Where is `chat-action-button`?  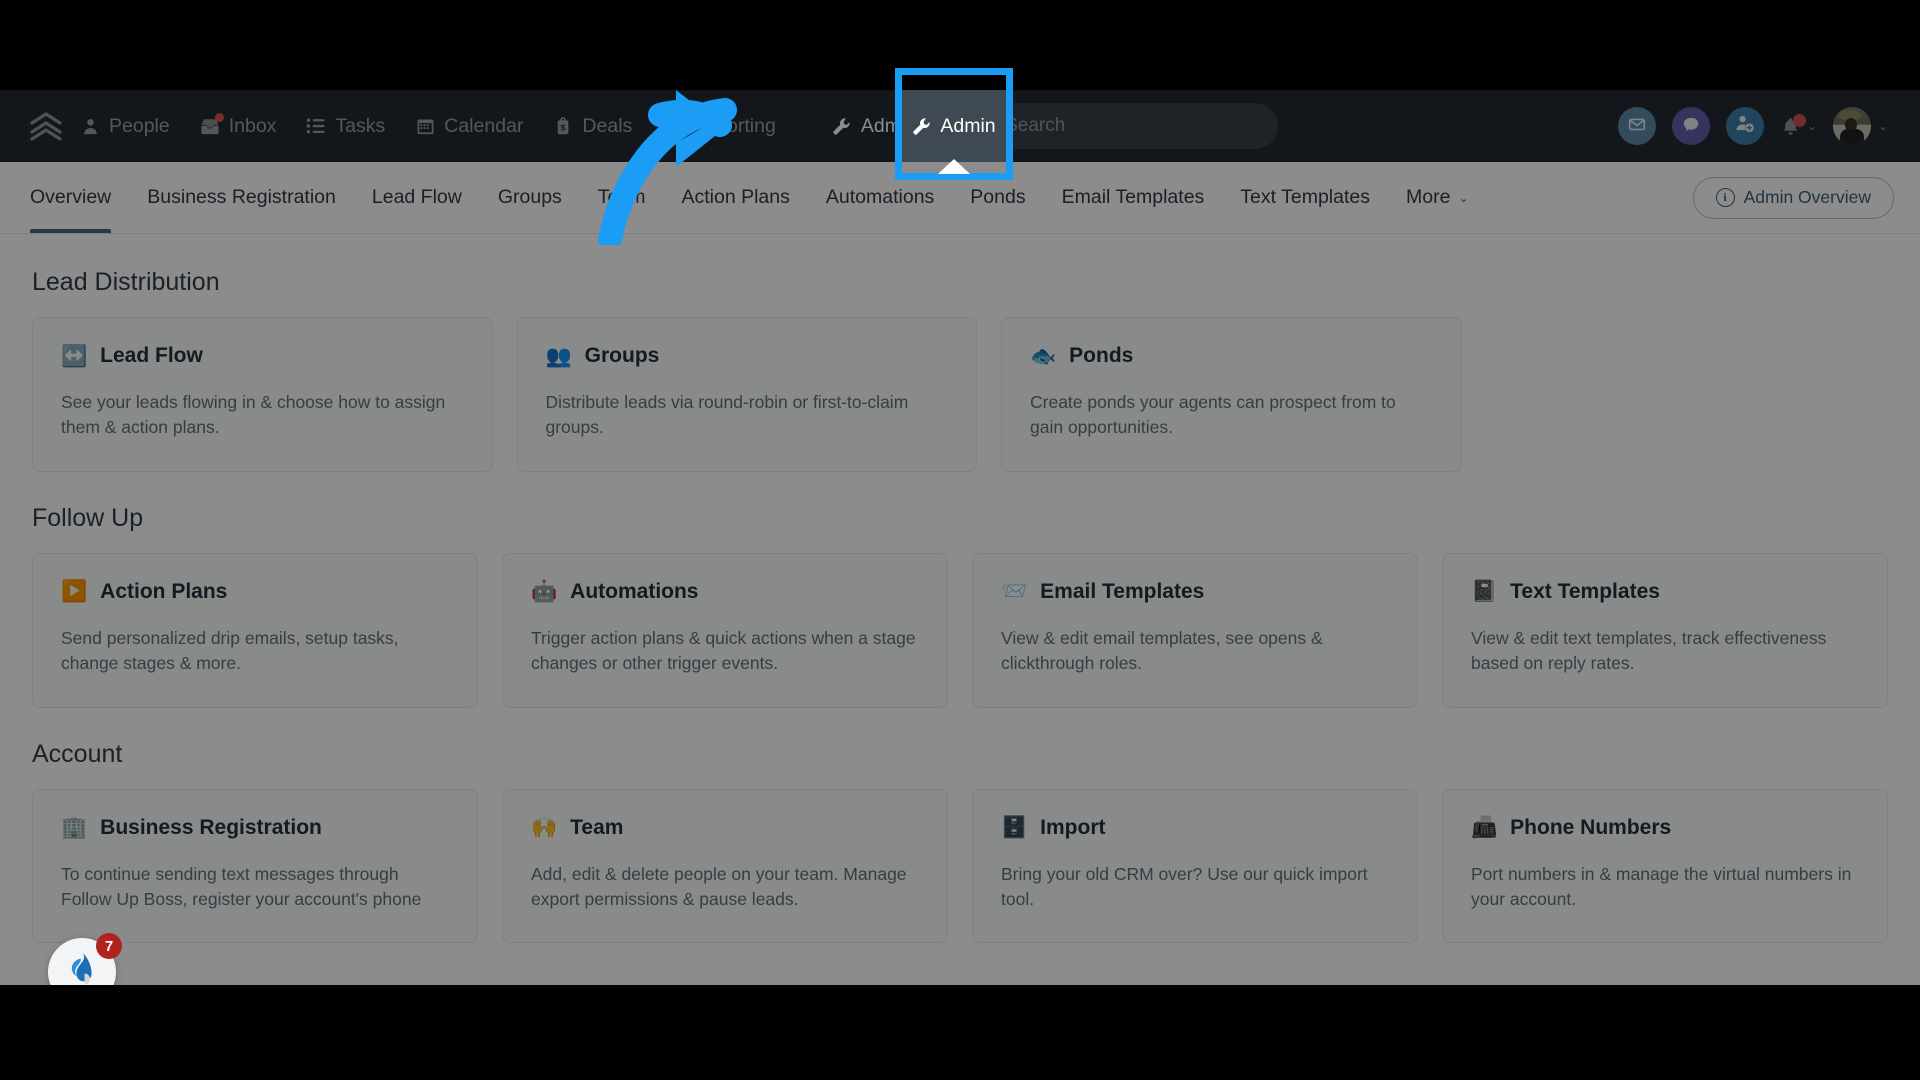 chat-action-button is located at coordinates (1690, 126).